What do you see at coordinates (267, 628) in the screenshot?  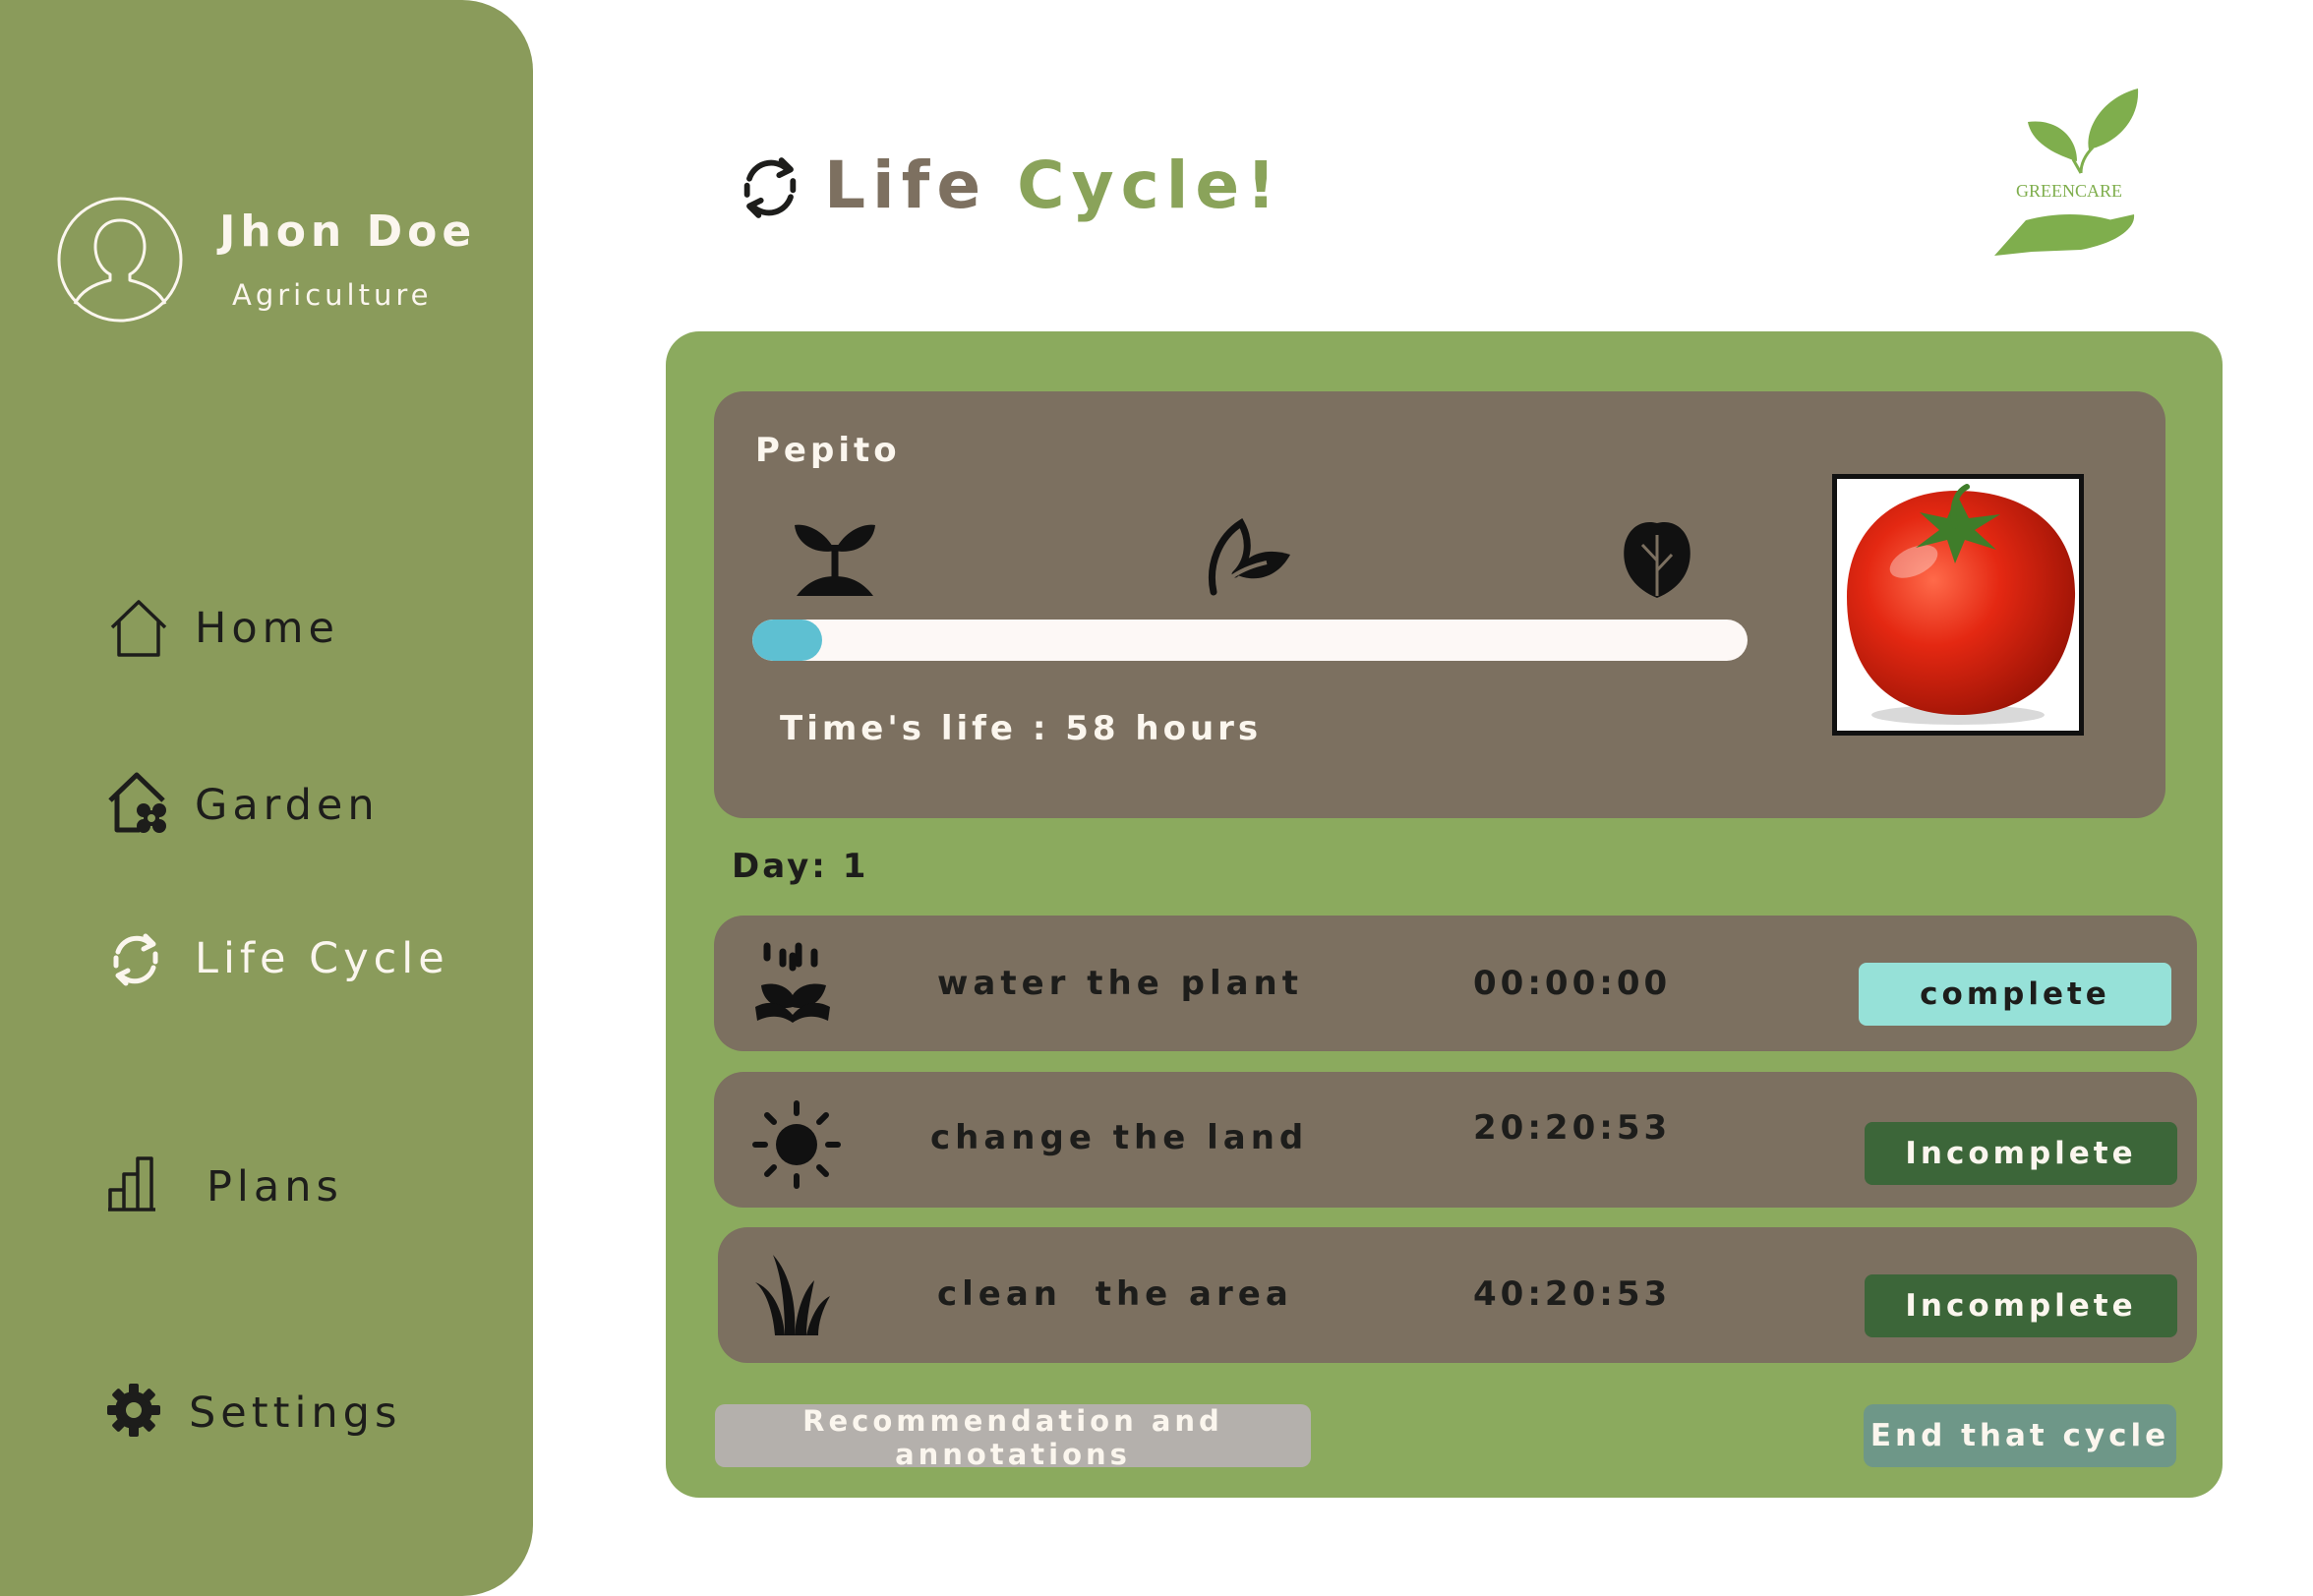 I see `sidebar-item-label: Home` at bounding box center [267, 628].